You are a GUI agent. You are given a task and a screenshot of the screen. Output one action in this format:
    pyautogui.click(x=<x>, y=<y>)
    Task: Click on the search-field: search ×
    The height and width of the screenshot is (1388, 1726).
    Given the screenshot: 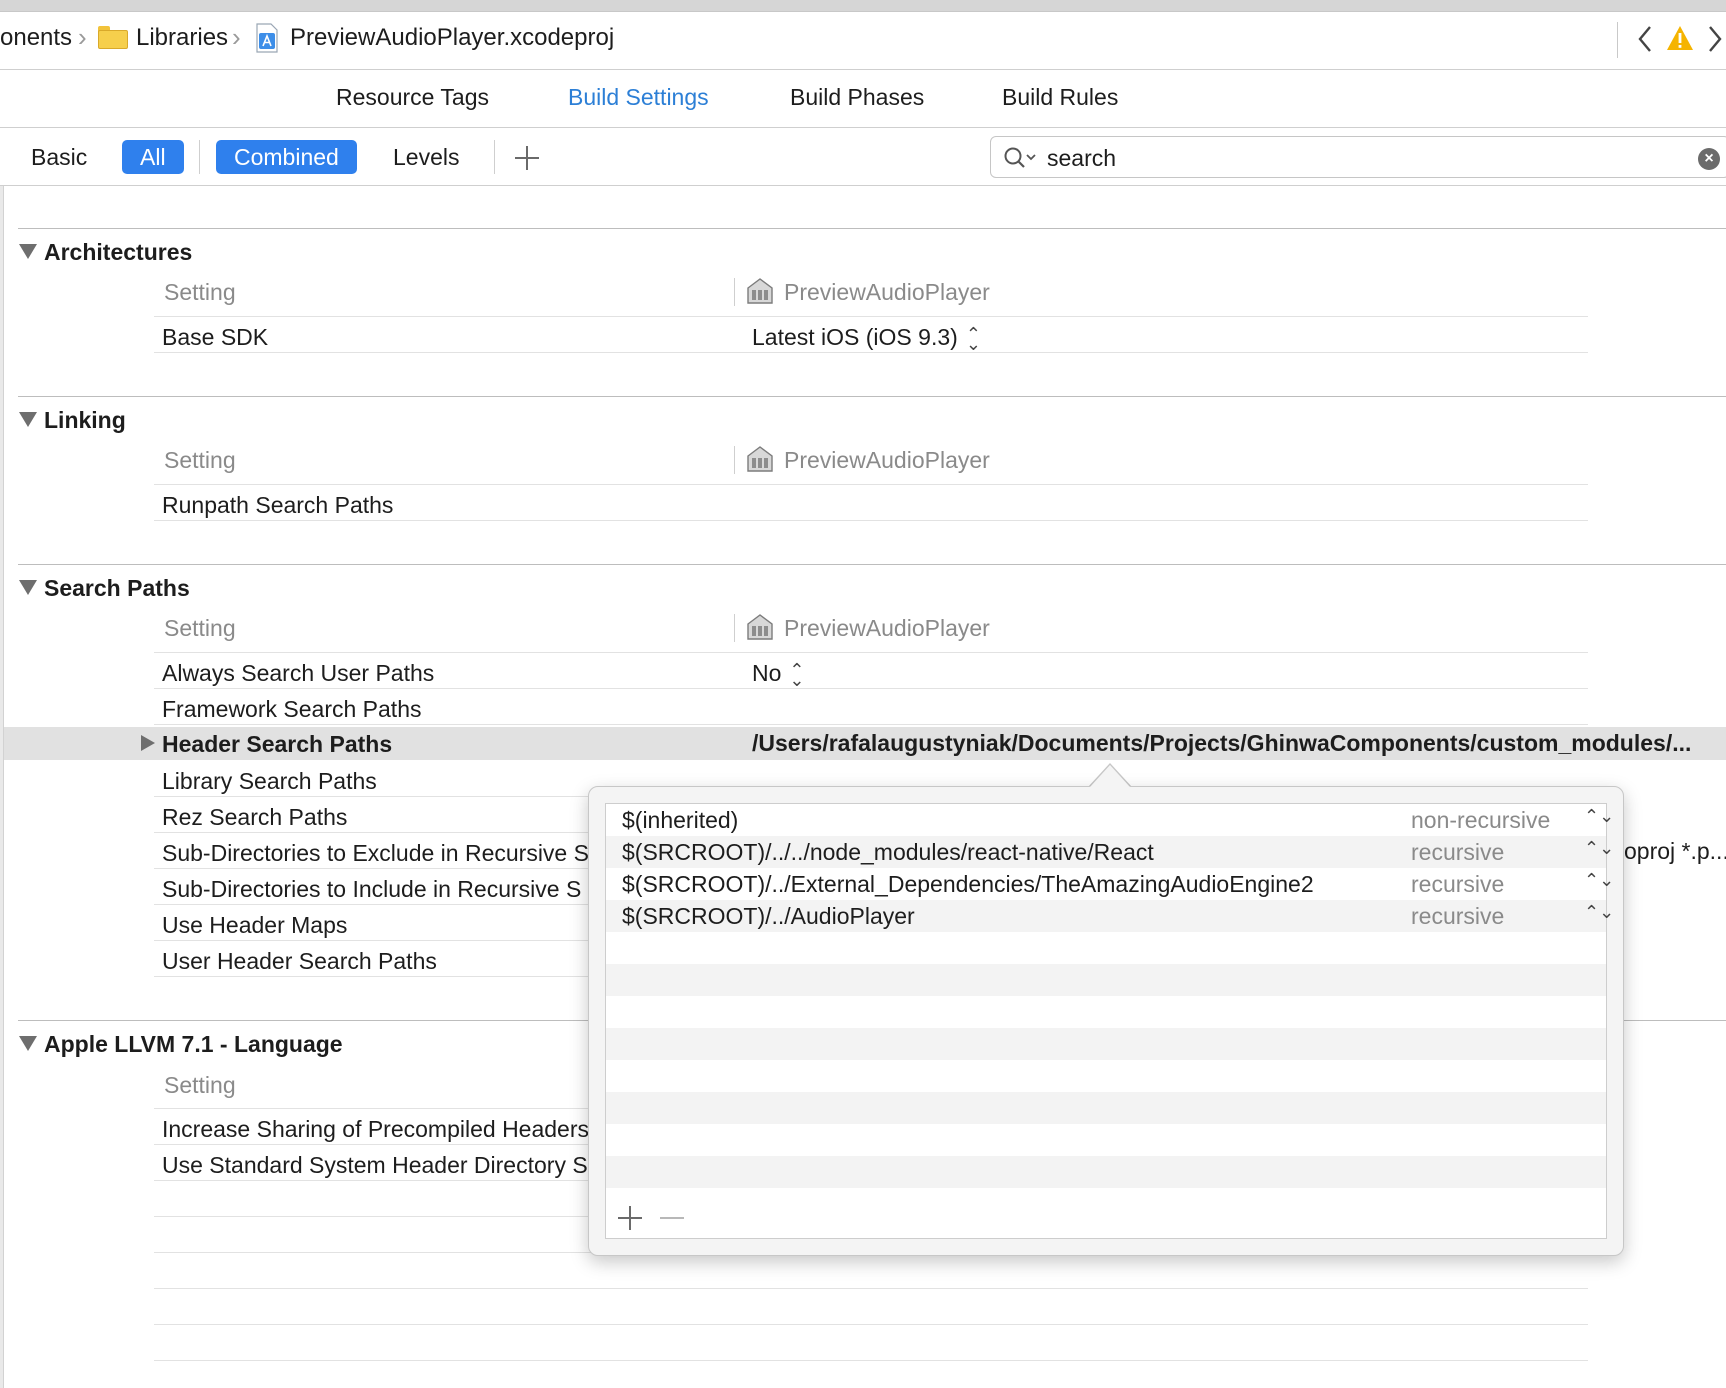 What is the action you would take?
    pyautogui.click(x=1358, y=157)
    